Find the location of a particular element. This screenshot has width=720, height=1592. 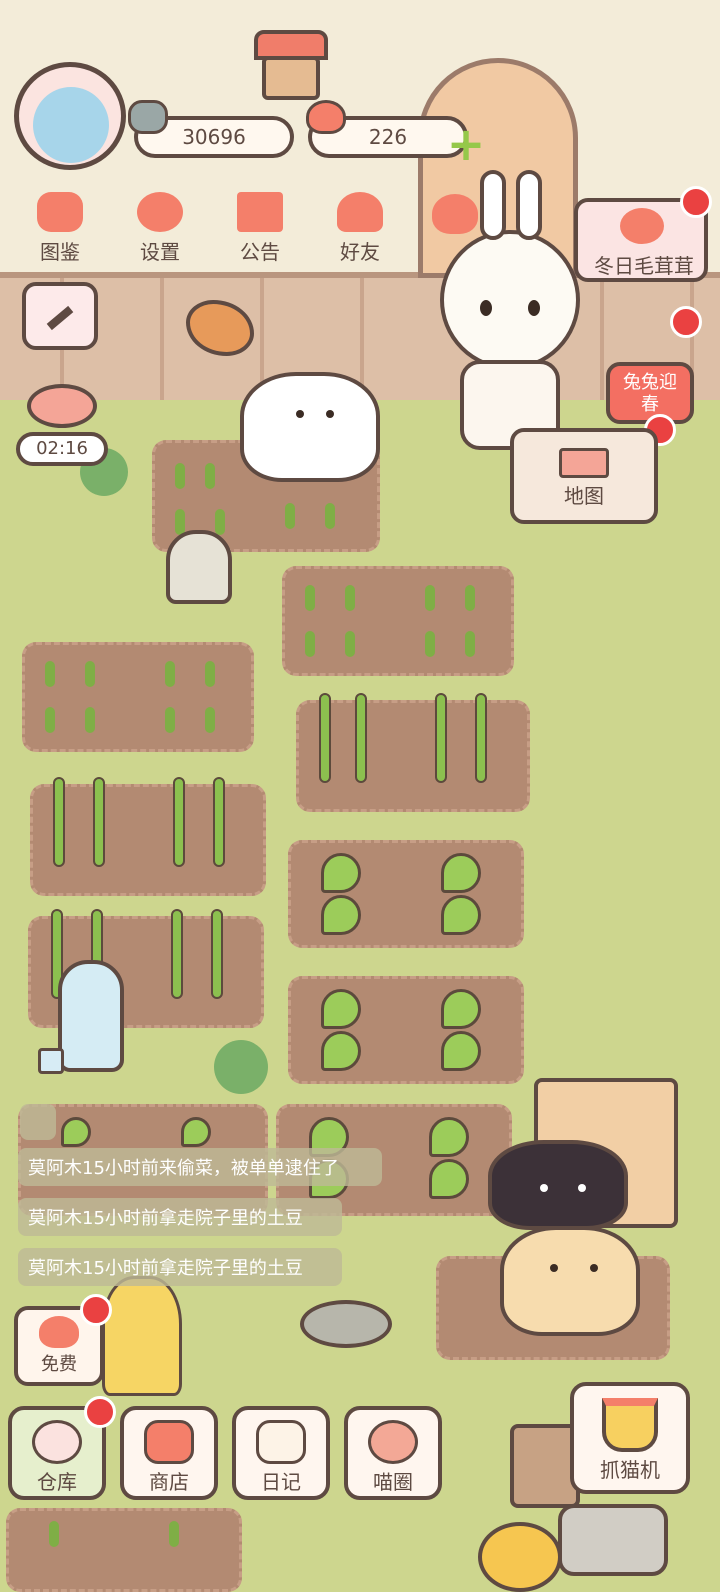

activity-message: 莫阿木15小时前来偷菜，被单单逮住了 is located at coordinates (200, 1167).